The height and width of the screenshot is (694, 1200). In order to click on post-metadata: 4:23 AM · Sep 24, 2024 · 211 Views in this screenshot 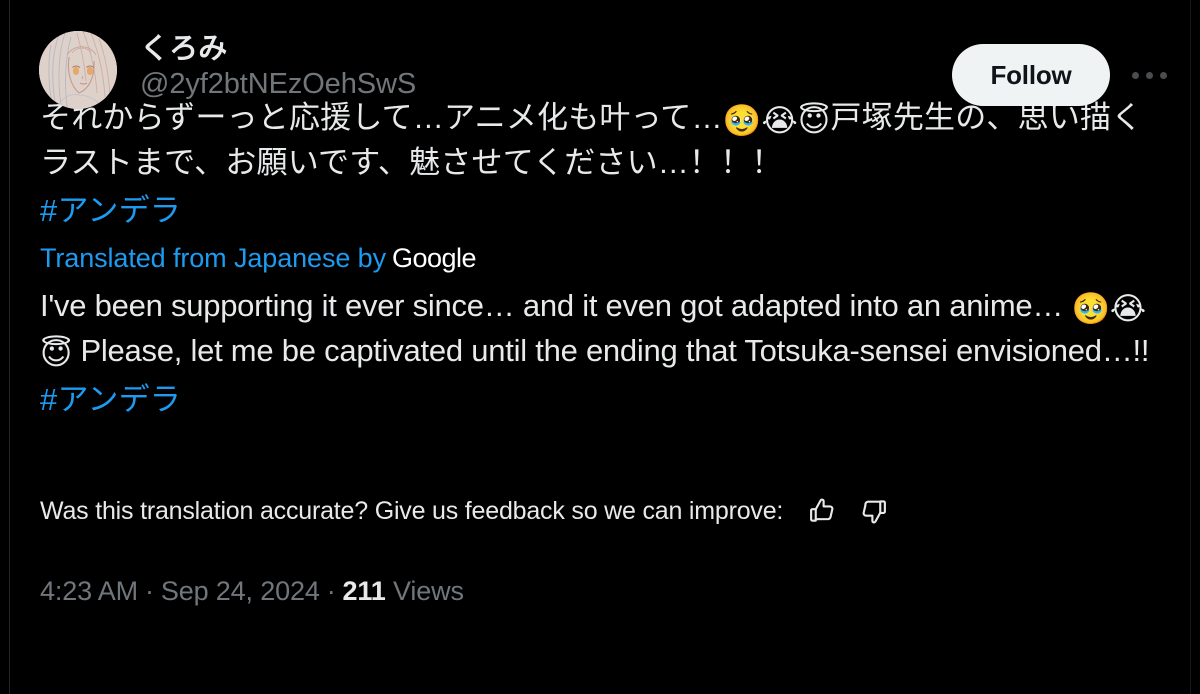, I will do `click(602, 568)`.